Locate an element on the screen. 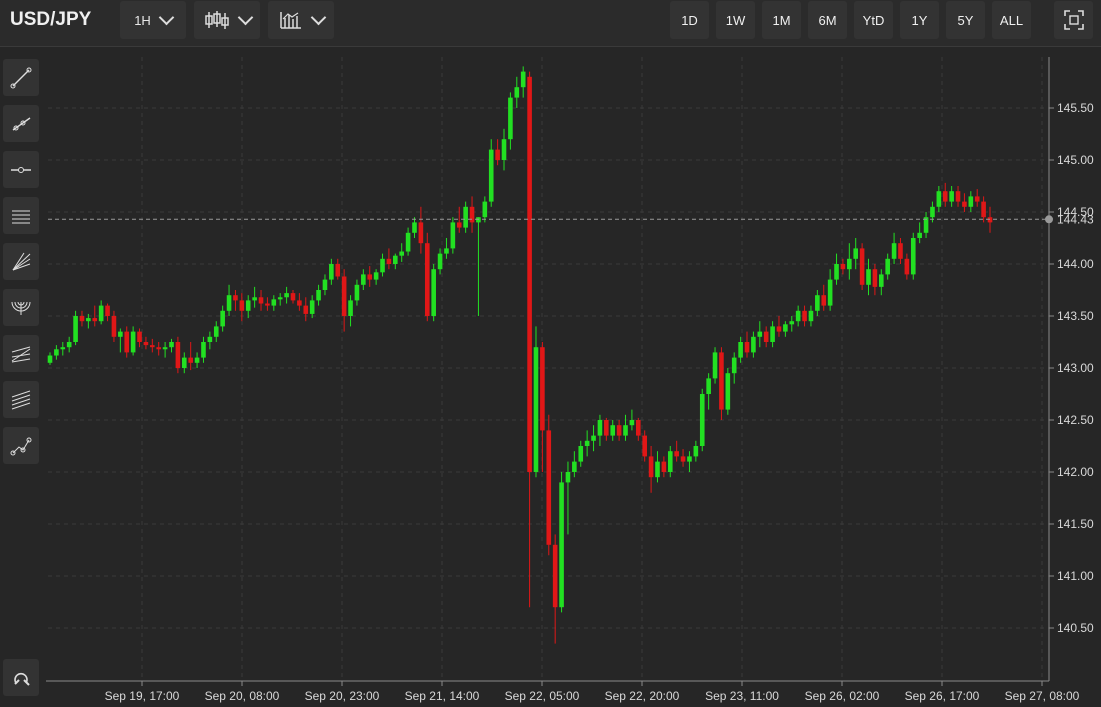  pitchfork-icon is located at coordinates (21, 354).